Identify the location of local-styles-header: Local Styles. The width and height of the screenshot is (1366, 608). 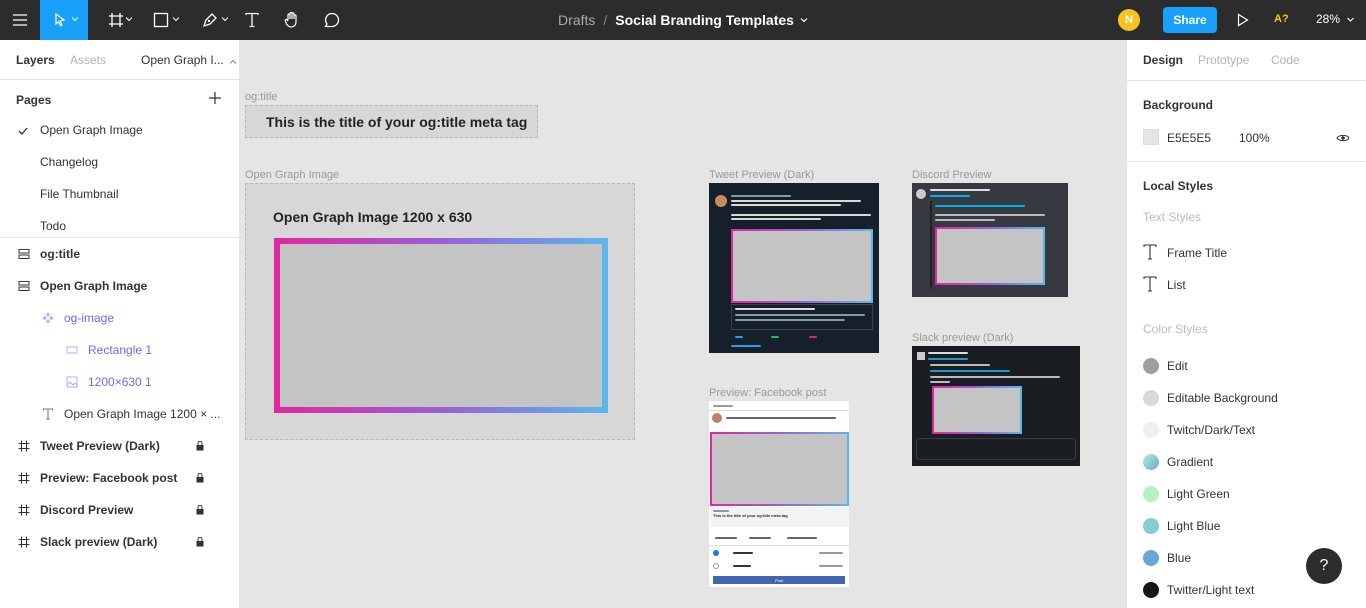
(1178, 186).